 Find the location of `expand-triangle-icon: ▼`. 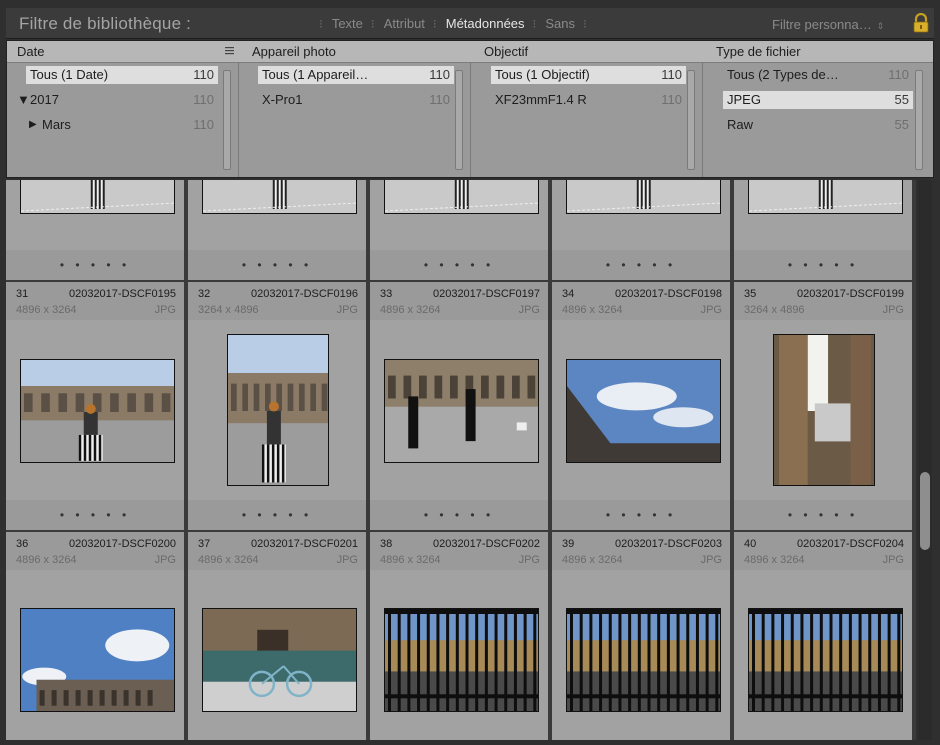

expand-triangle-icon: ▼ is located at coordinates (23, 99).